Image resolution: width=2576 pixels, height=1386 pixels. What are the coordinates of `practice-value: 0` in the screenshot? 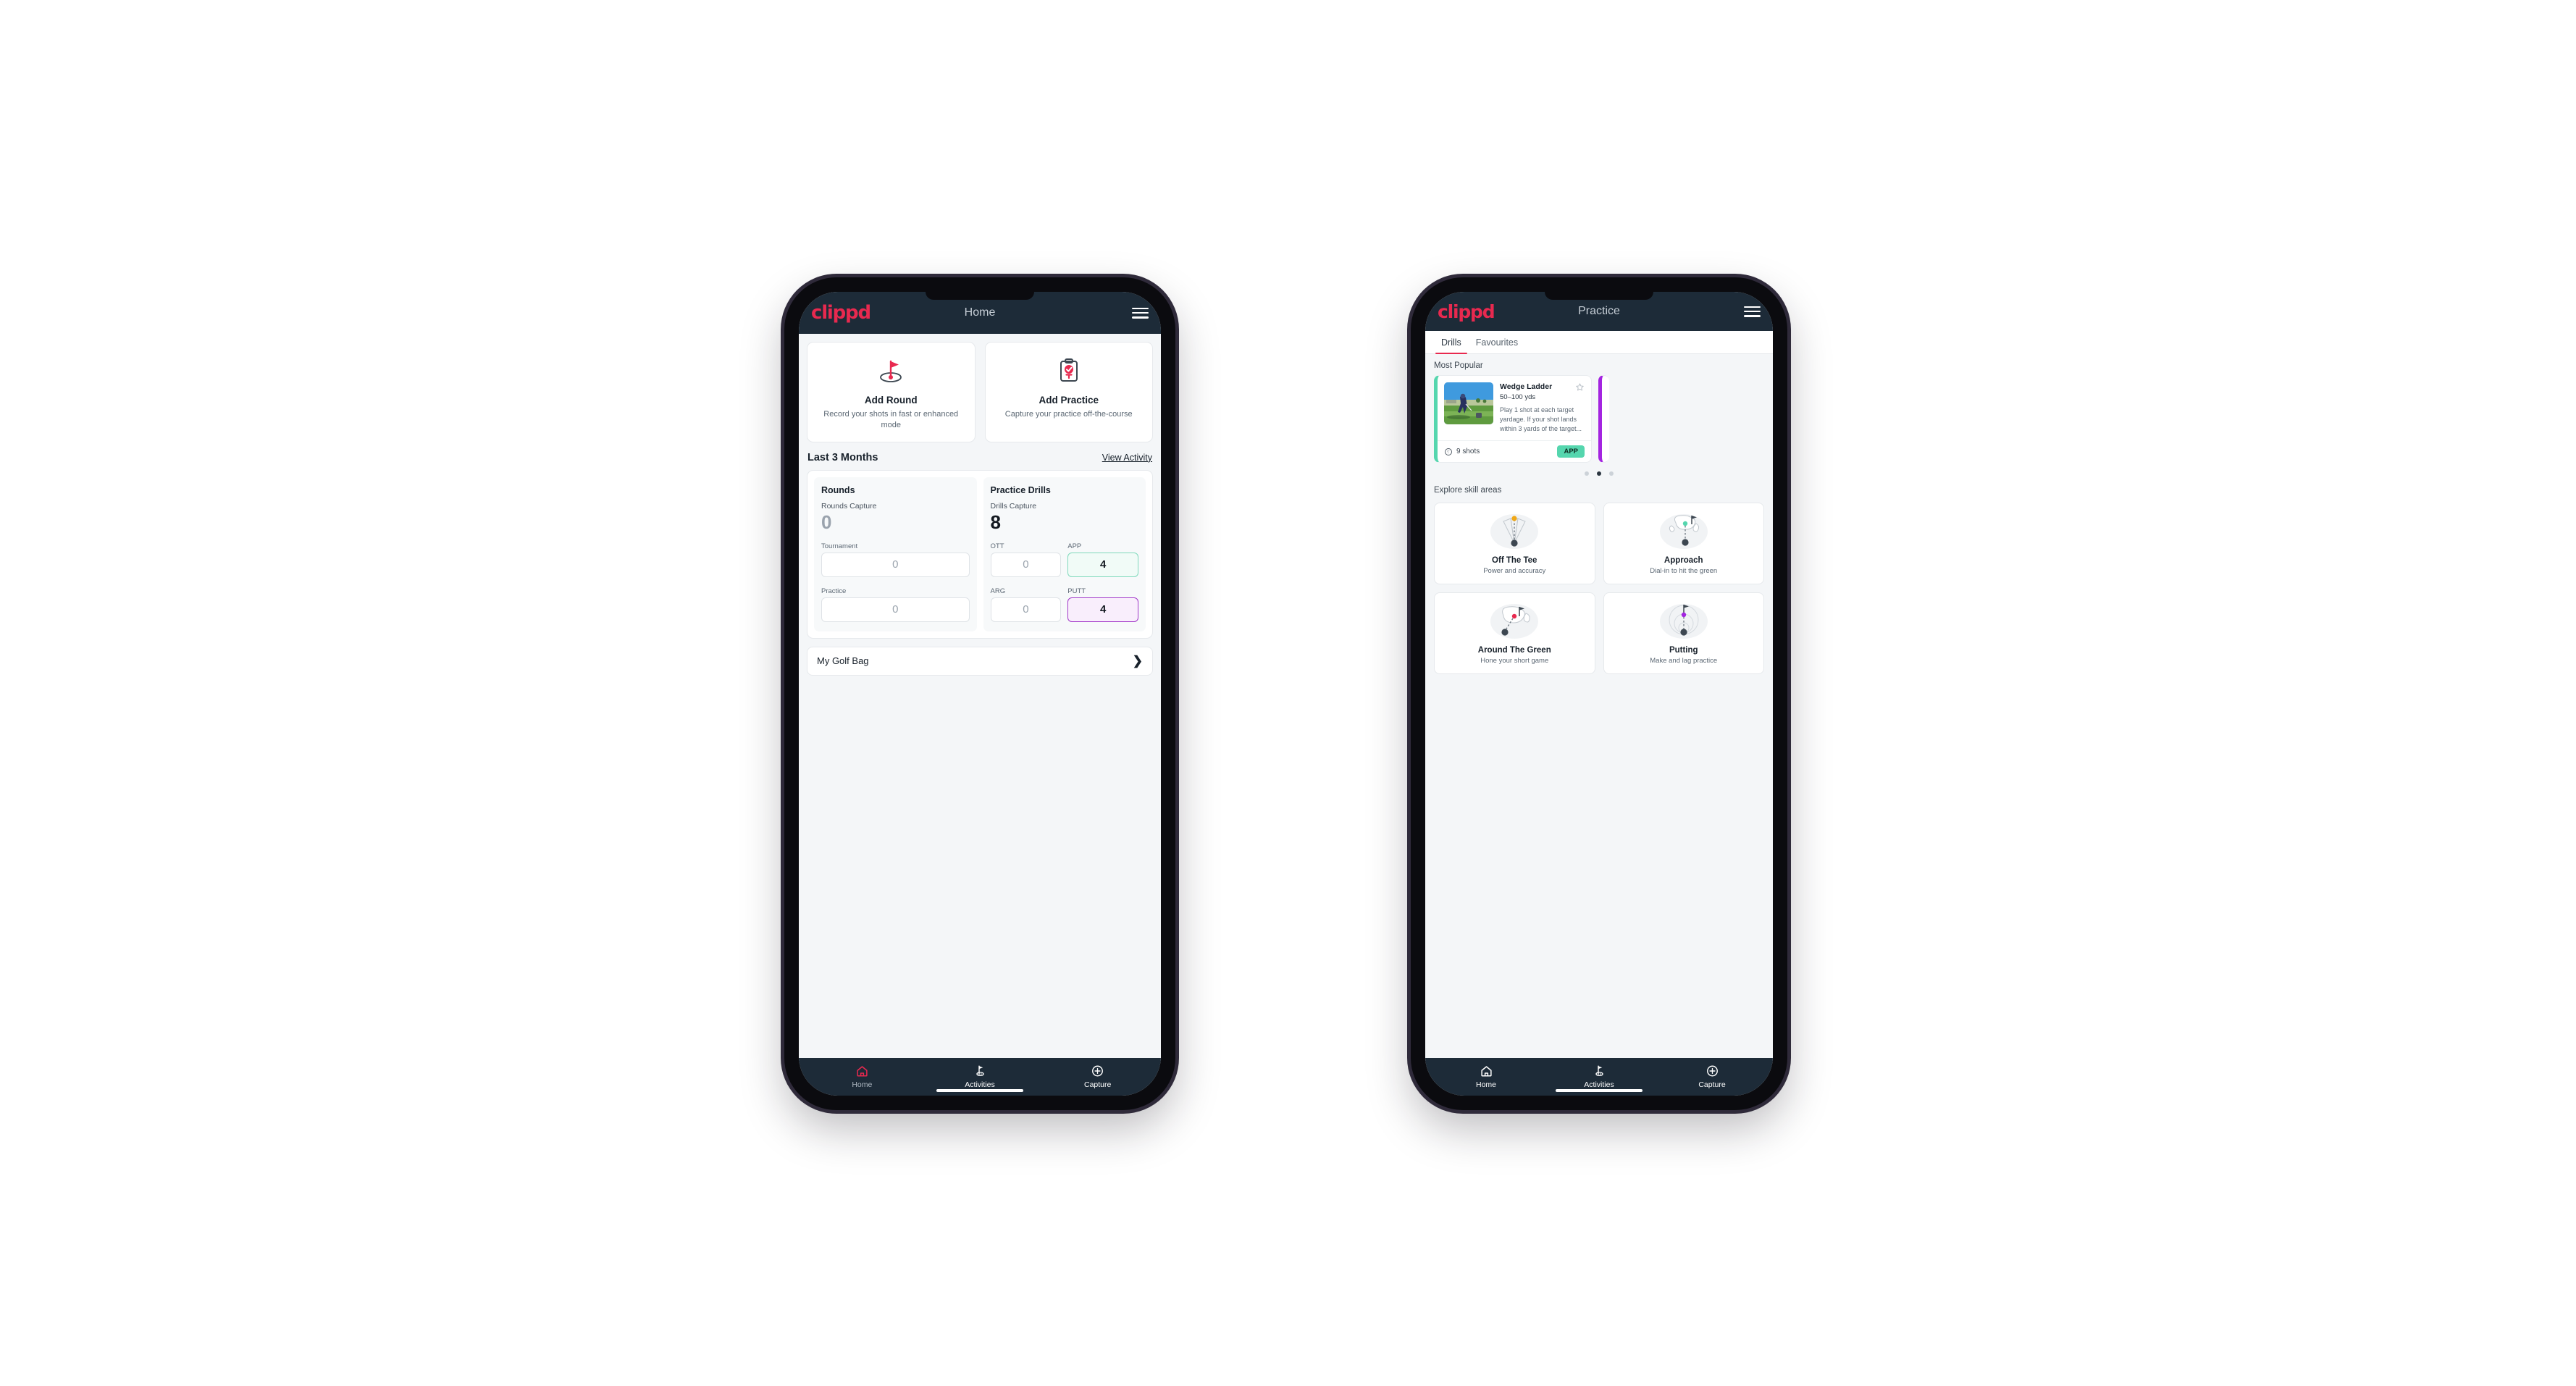 It's located at (895, 609).